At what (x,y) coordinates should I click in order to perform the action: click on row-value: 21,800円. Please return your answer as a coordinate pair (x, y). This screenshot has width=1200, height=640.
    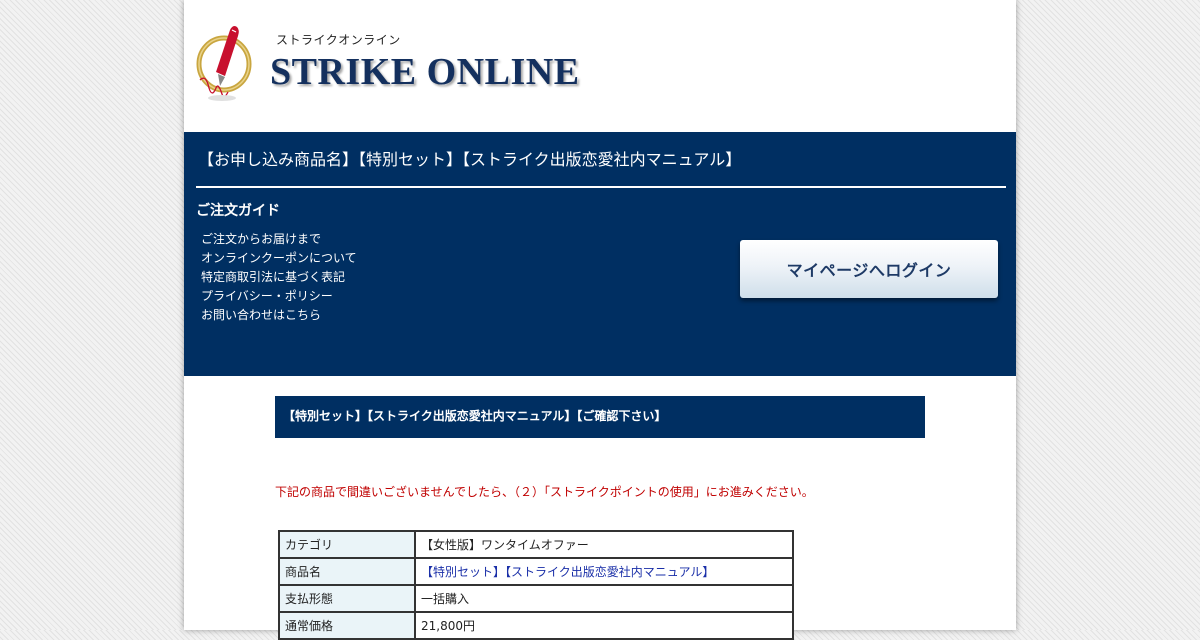
    Looking at the image, I should click on (604, 625).